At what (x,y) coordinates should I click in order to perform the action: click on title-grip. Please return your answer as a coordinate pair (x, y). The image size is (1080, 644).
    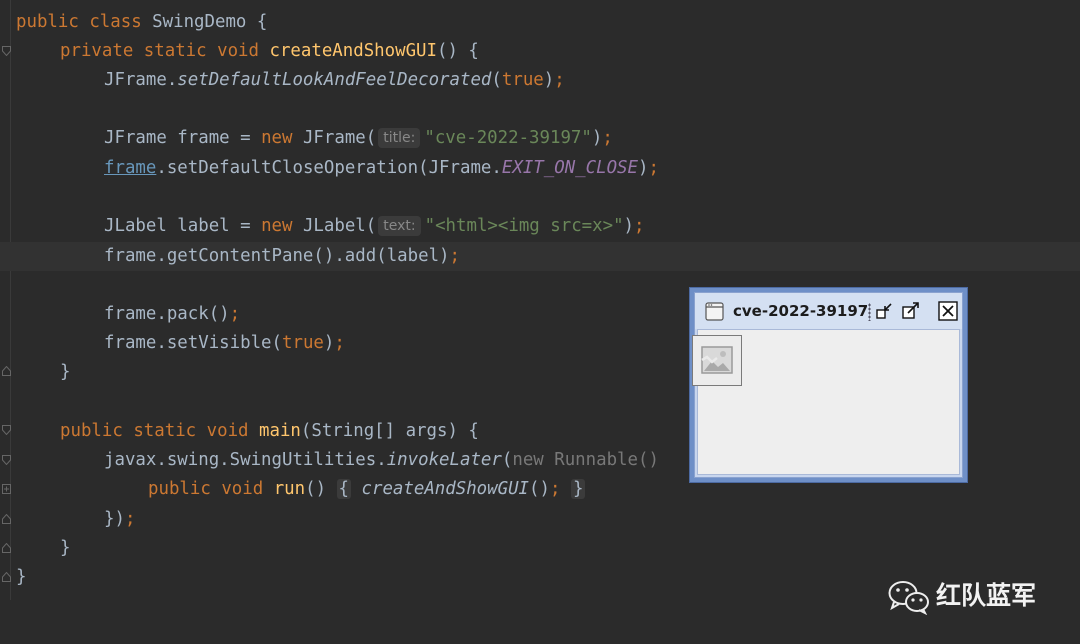
    Looking at the image, I should click on (869, 312).